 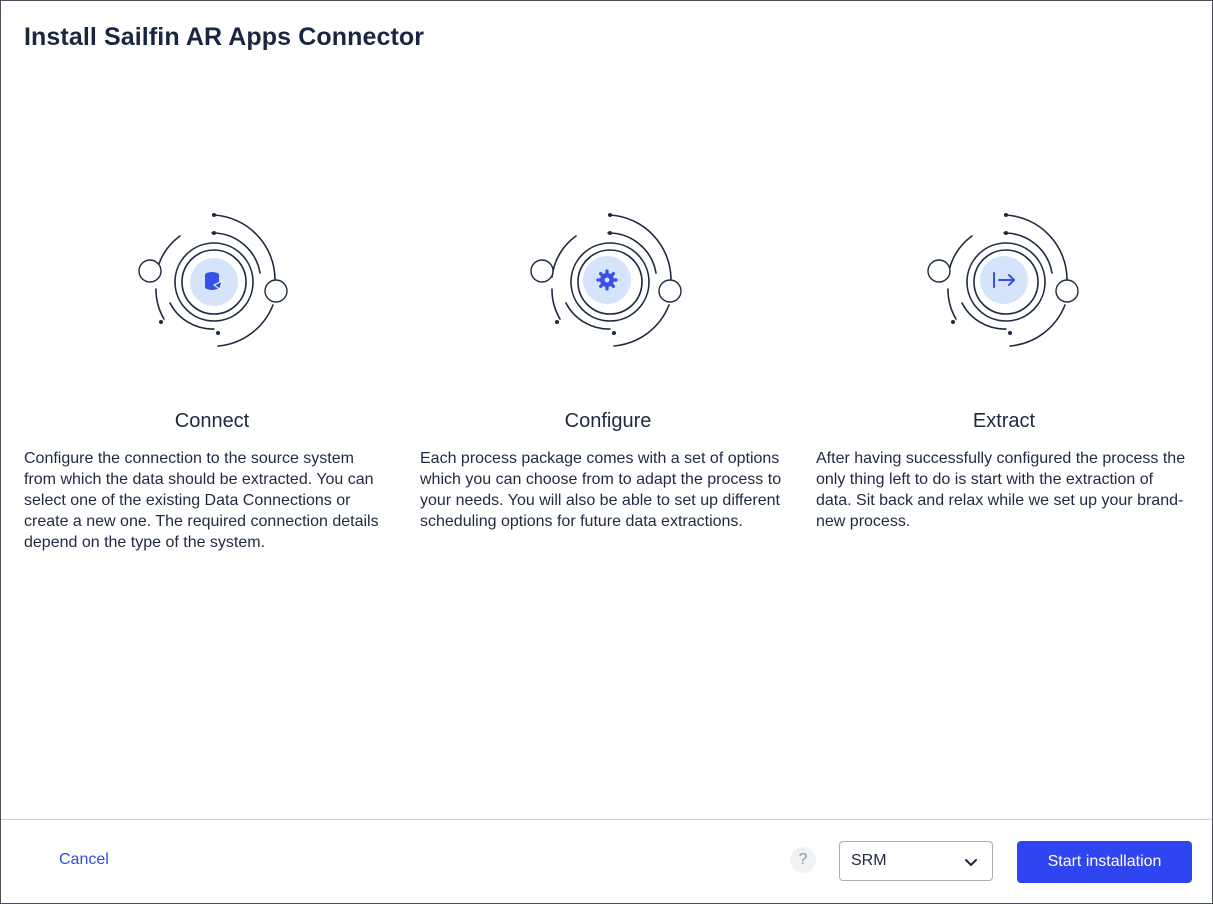 What do you see at coordinates (84, 860) in the screenshot?
I see `cancel-button: Cancel` at bounding box center [84, 860].